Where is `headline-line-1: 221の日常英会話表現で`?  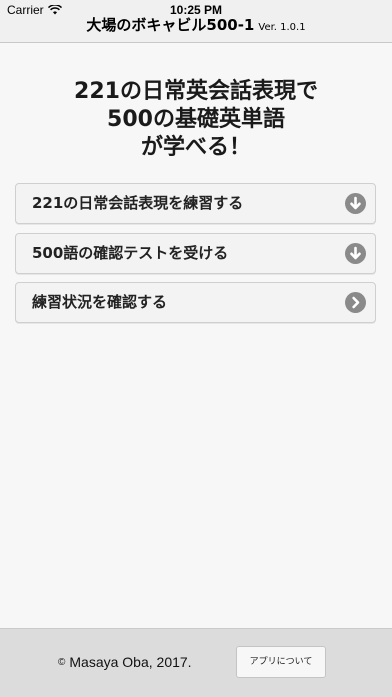 headline-line-1: 221の日常英会話表現で is located at coordinates (196, 91).